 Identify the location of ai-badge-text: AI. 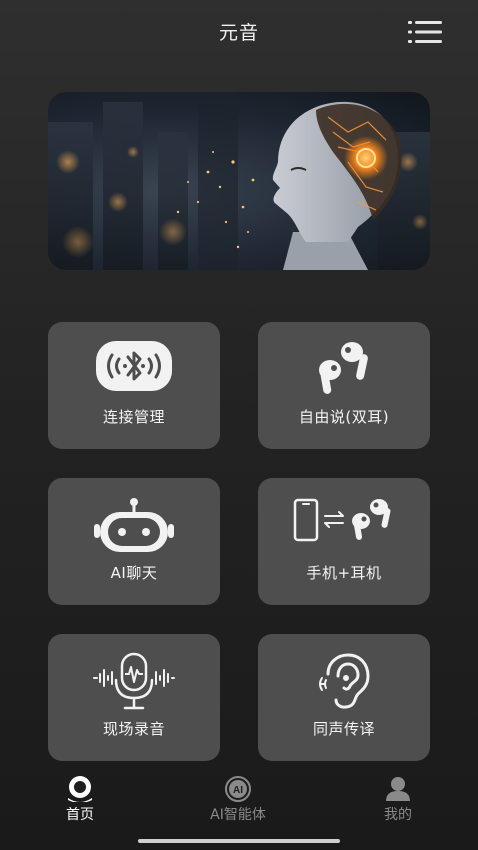
(238, 790).